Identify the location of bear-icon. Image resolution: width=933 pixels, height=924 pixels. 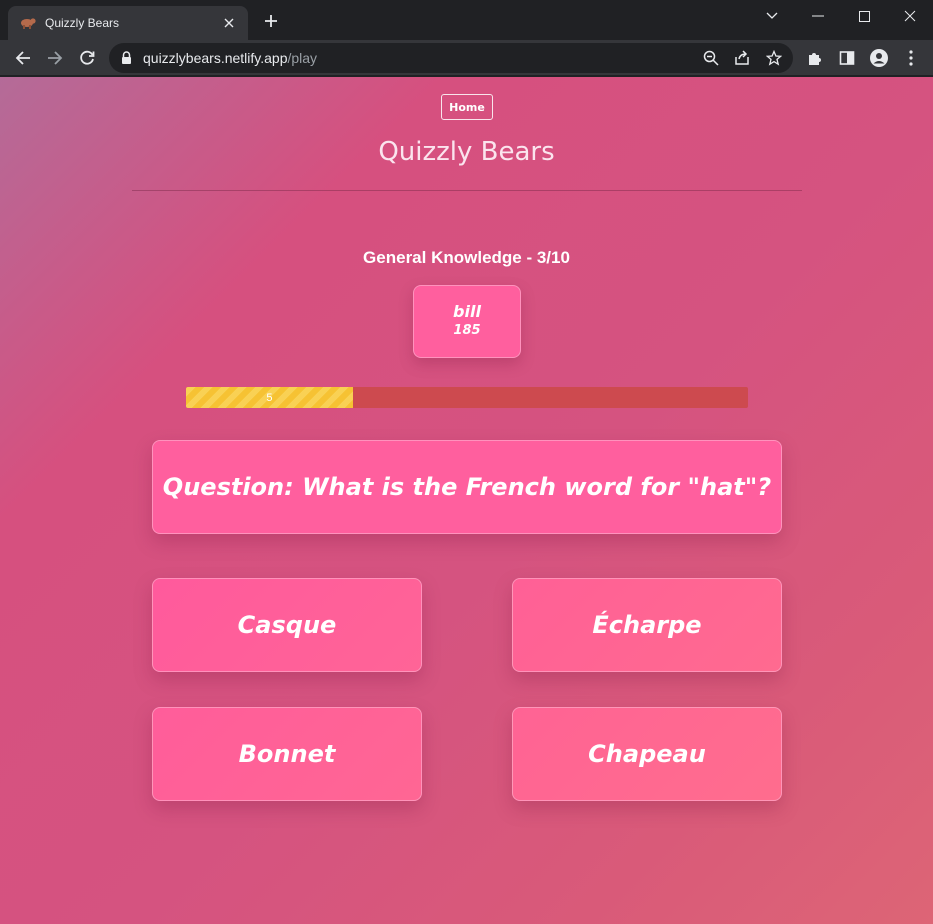
(28, 23).